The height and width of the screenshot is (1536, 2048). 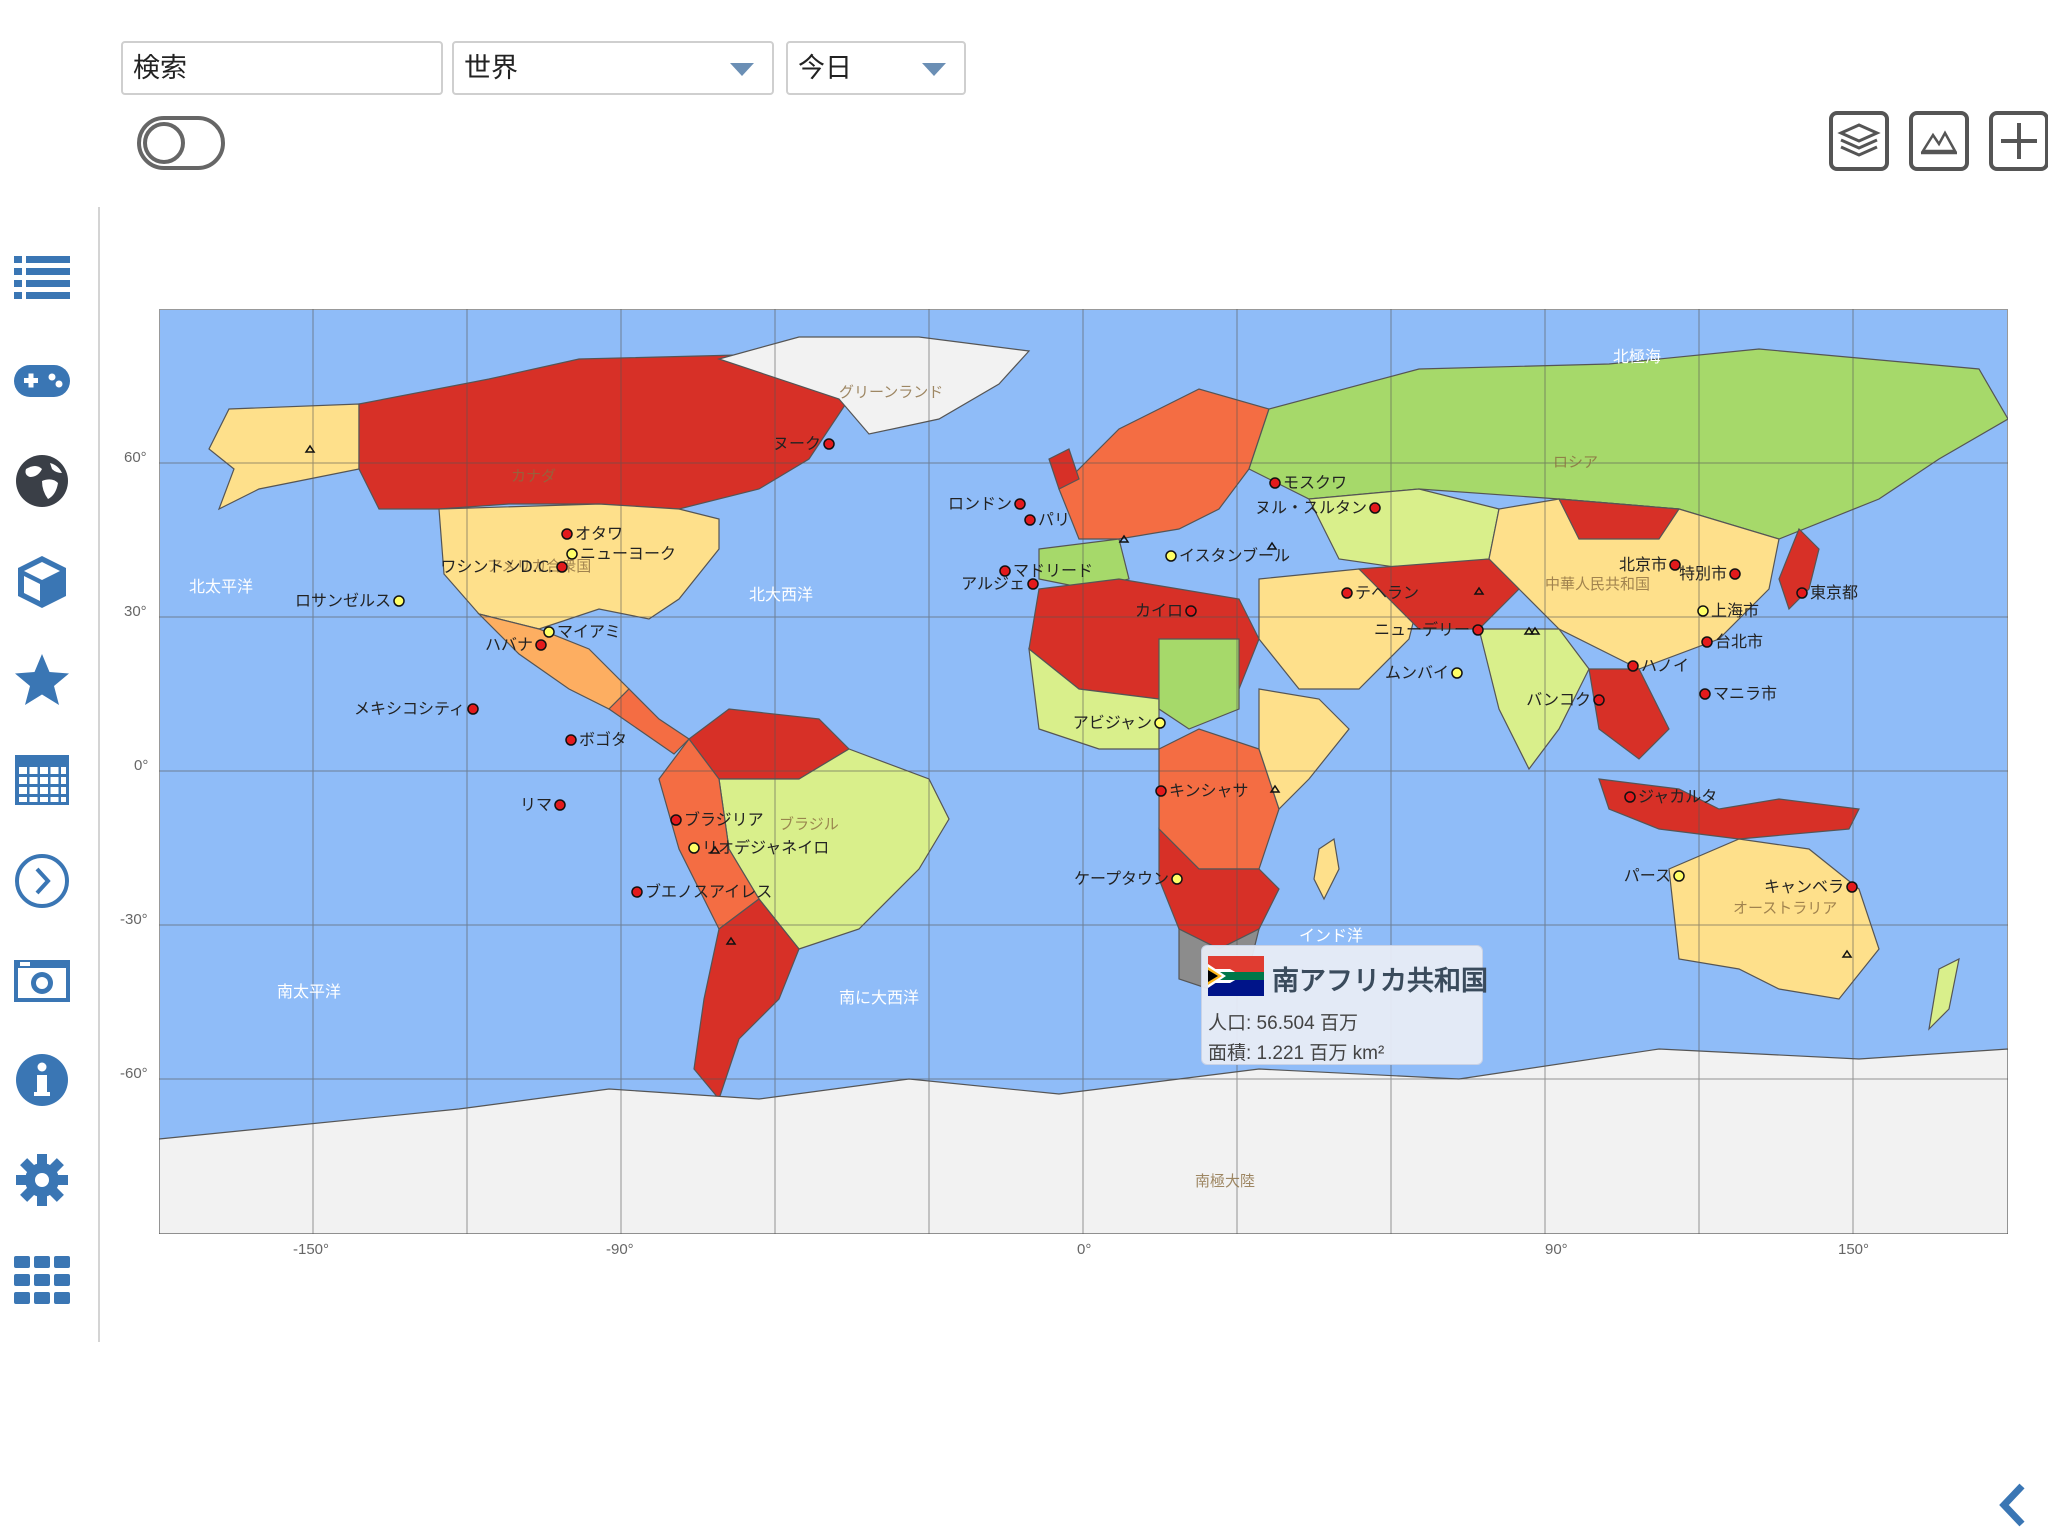 What do you see at coordinates (781, 594) in the screenshot?
I see `ocean-label-north-atlantic: 北大西洋` at bounding box center [781, 594].